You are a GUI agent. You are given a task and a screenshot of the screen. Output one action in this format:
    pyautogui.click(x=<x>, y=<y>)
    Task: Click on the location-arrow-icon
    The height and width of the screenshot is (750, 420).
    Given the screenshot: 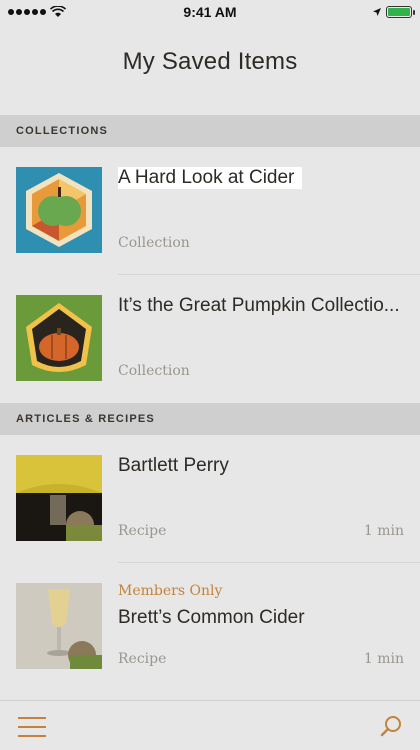 What is the action you would take?
    pyautogui.click(x=377, y=12)
    